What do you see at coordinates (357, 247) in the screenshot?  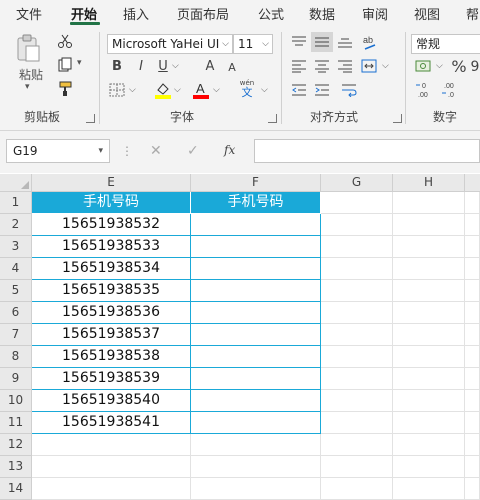 I see `cell-g3` at bounding box center [357, 247].